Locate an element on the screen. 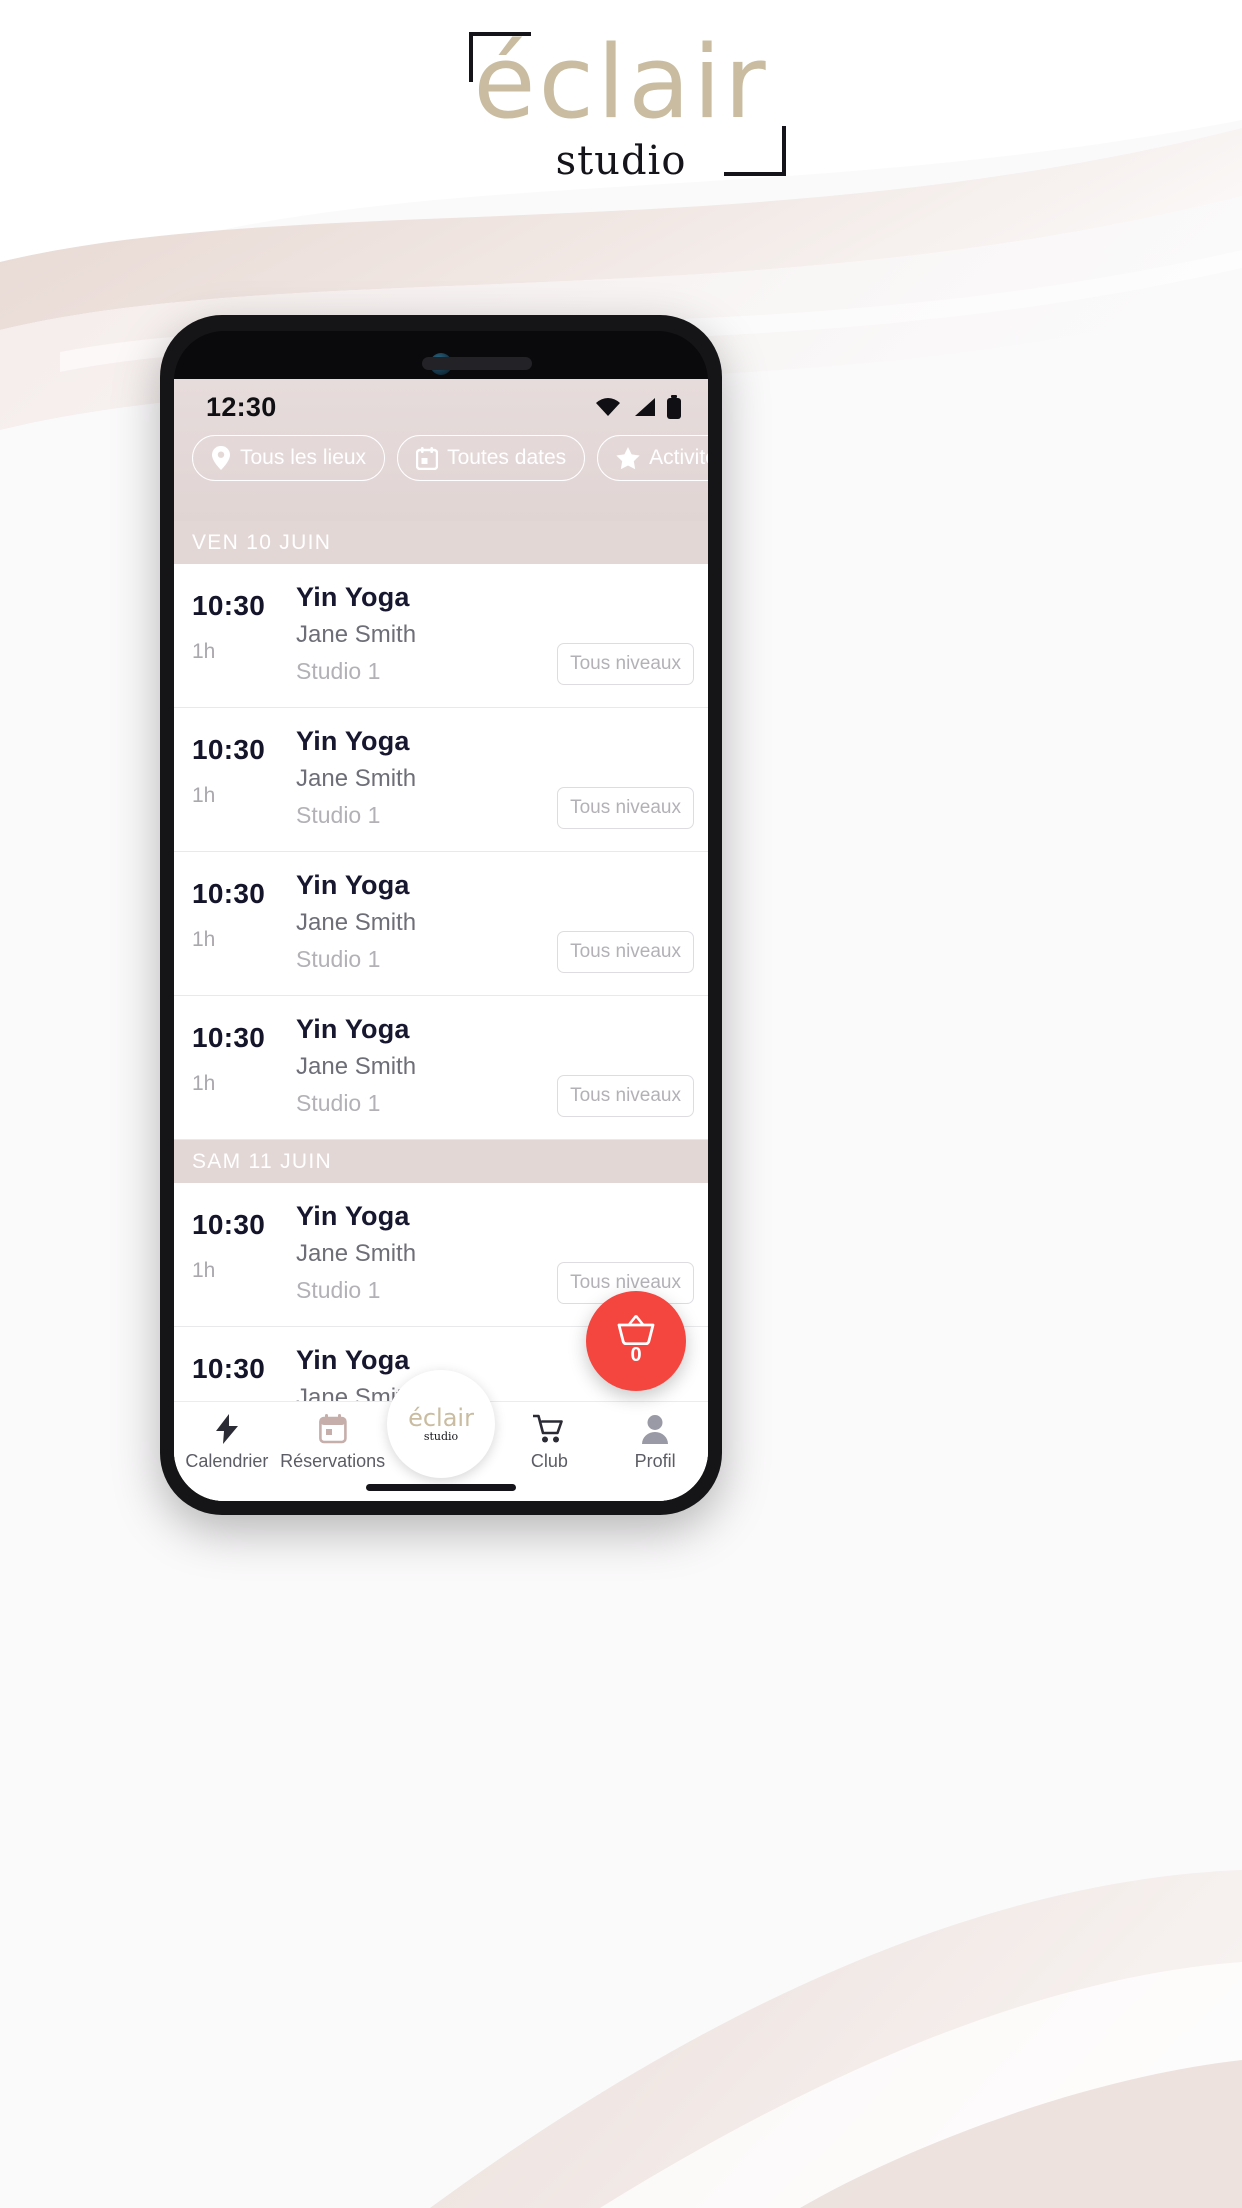 This screenshot has width=1242, height=2208. wifi-icon is located at coordinates (608, 407).